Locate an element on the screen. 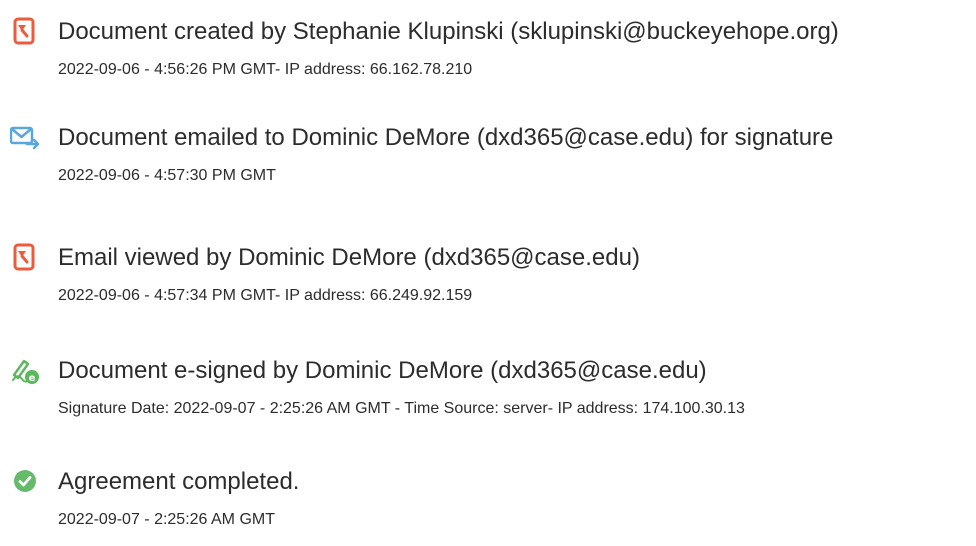  document-viewed-icon is located at coordinates (25, 257).